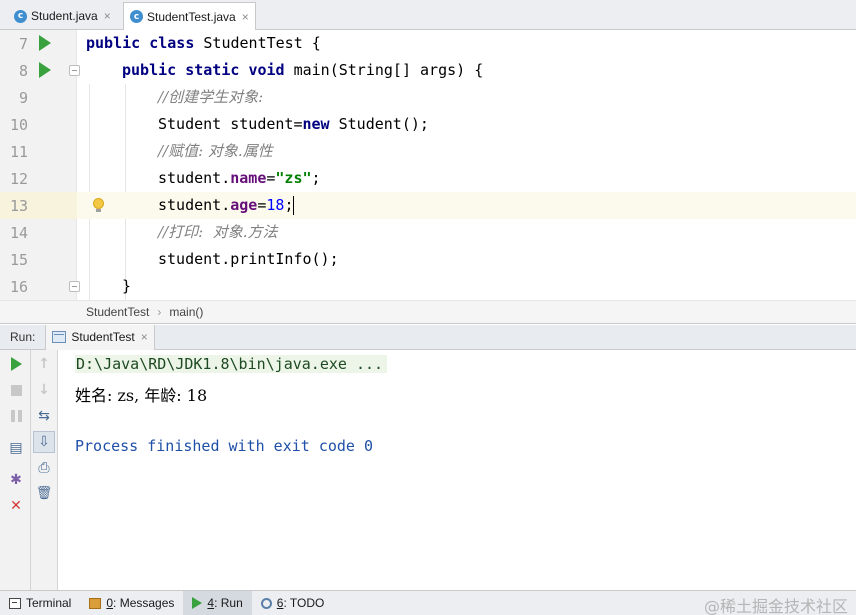 The width and height of the screenshot is (856, 615). I want to click on run-icon, so click(197, 603).